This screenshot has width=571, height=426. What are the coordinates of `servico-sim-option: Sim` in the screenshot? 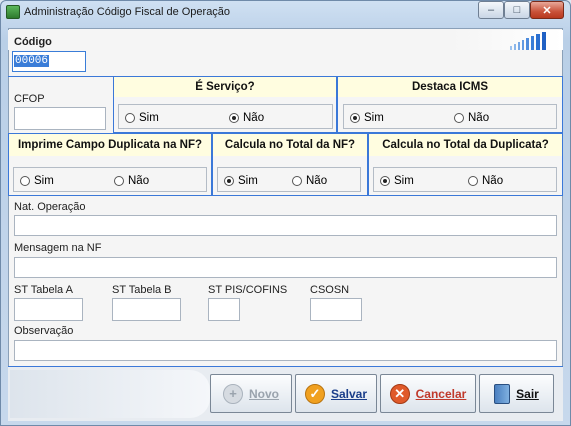 It's located at (142, 118).